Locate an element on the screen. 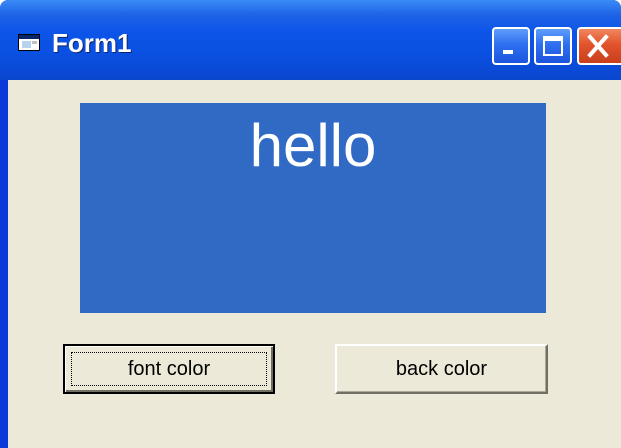 The width and height of the screenshot is (621, 448). maximize-button is located at coordinates (553, 46).